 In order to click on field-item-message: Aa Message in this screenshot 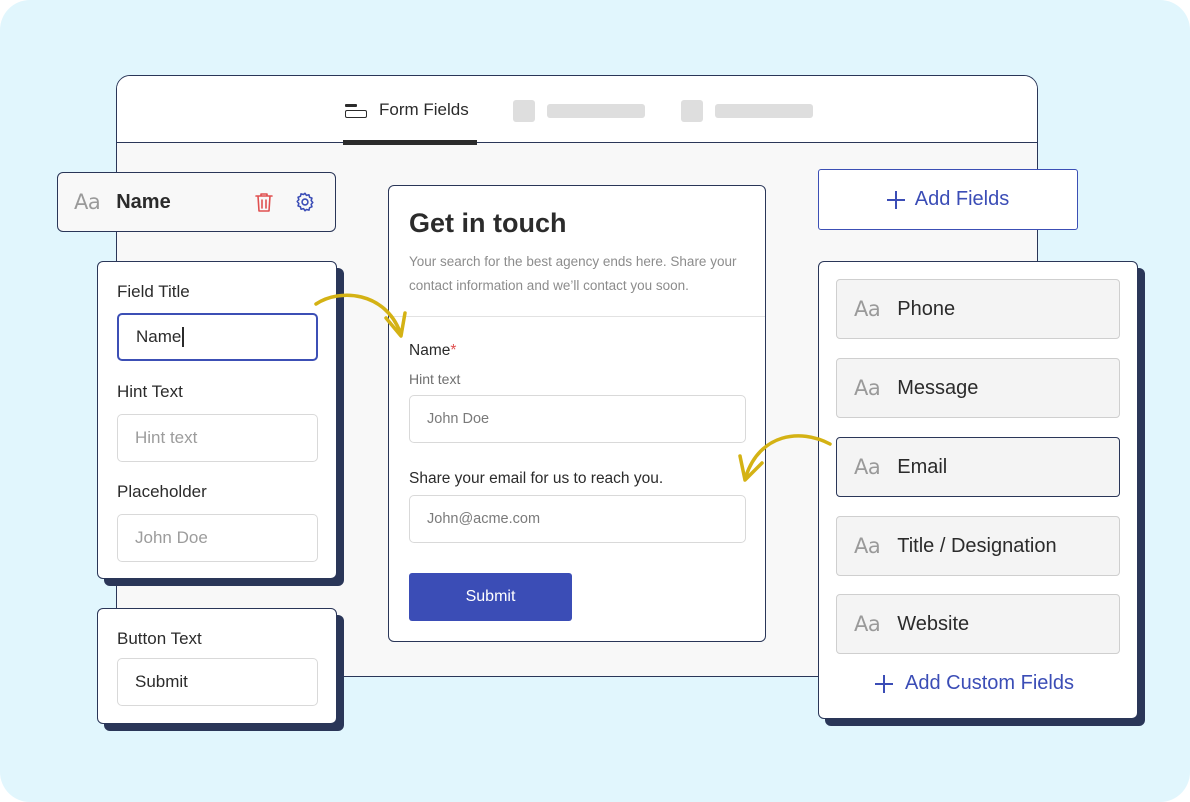, I will do `click(978, 388)`.